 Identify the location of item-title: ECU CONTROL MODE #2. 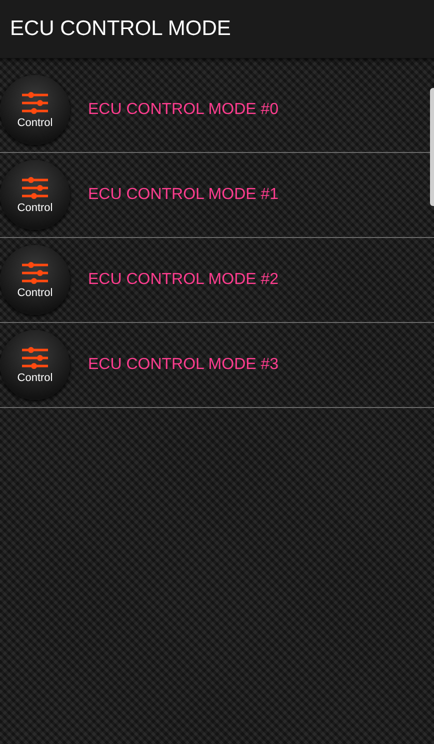
(183, 280).